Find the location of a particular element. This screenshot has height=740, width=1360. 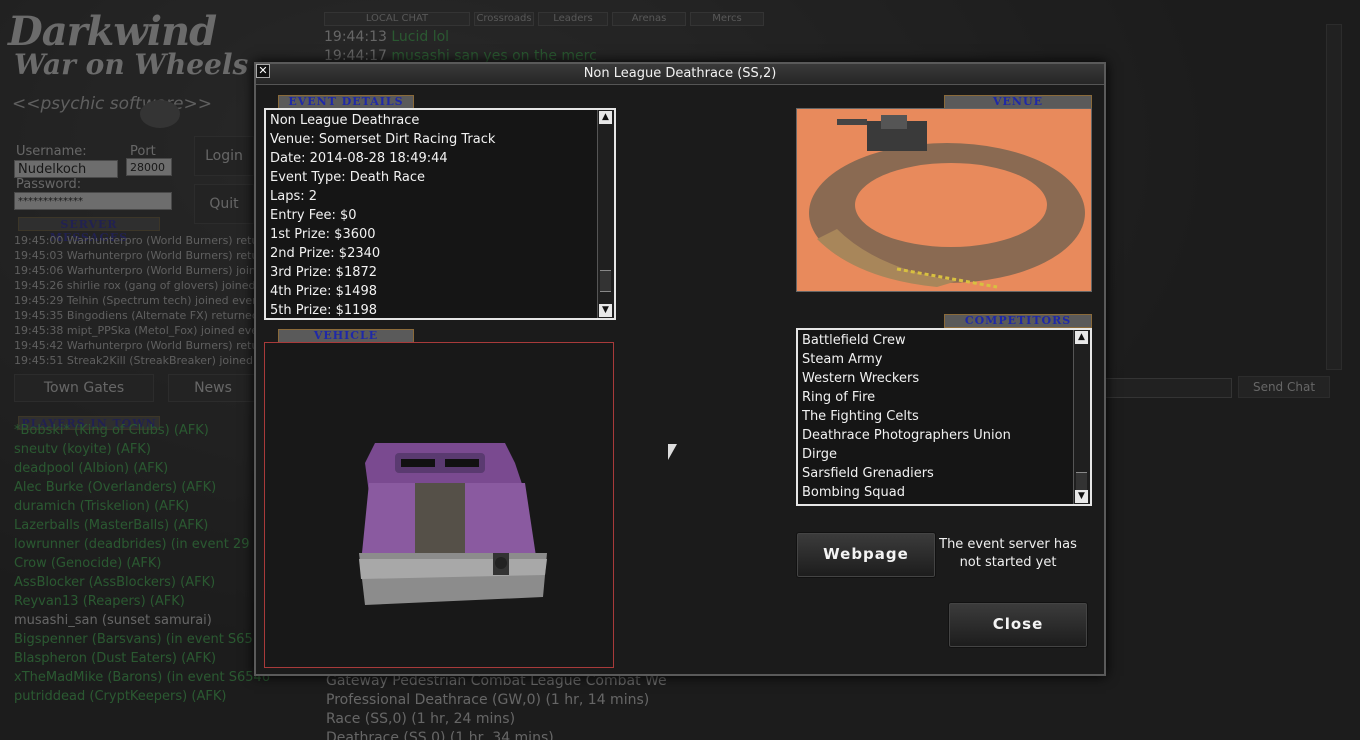

chat-text: Lucid lol is located at coordinates (420, 37).